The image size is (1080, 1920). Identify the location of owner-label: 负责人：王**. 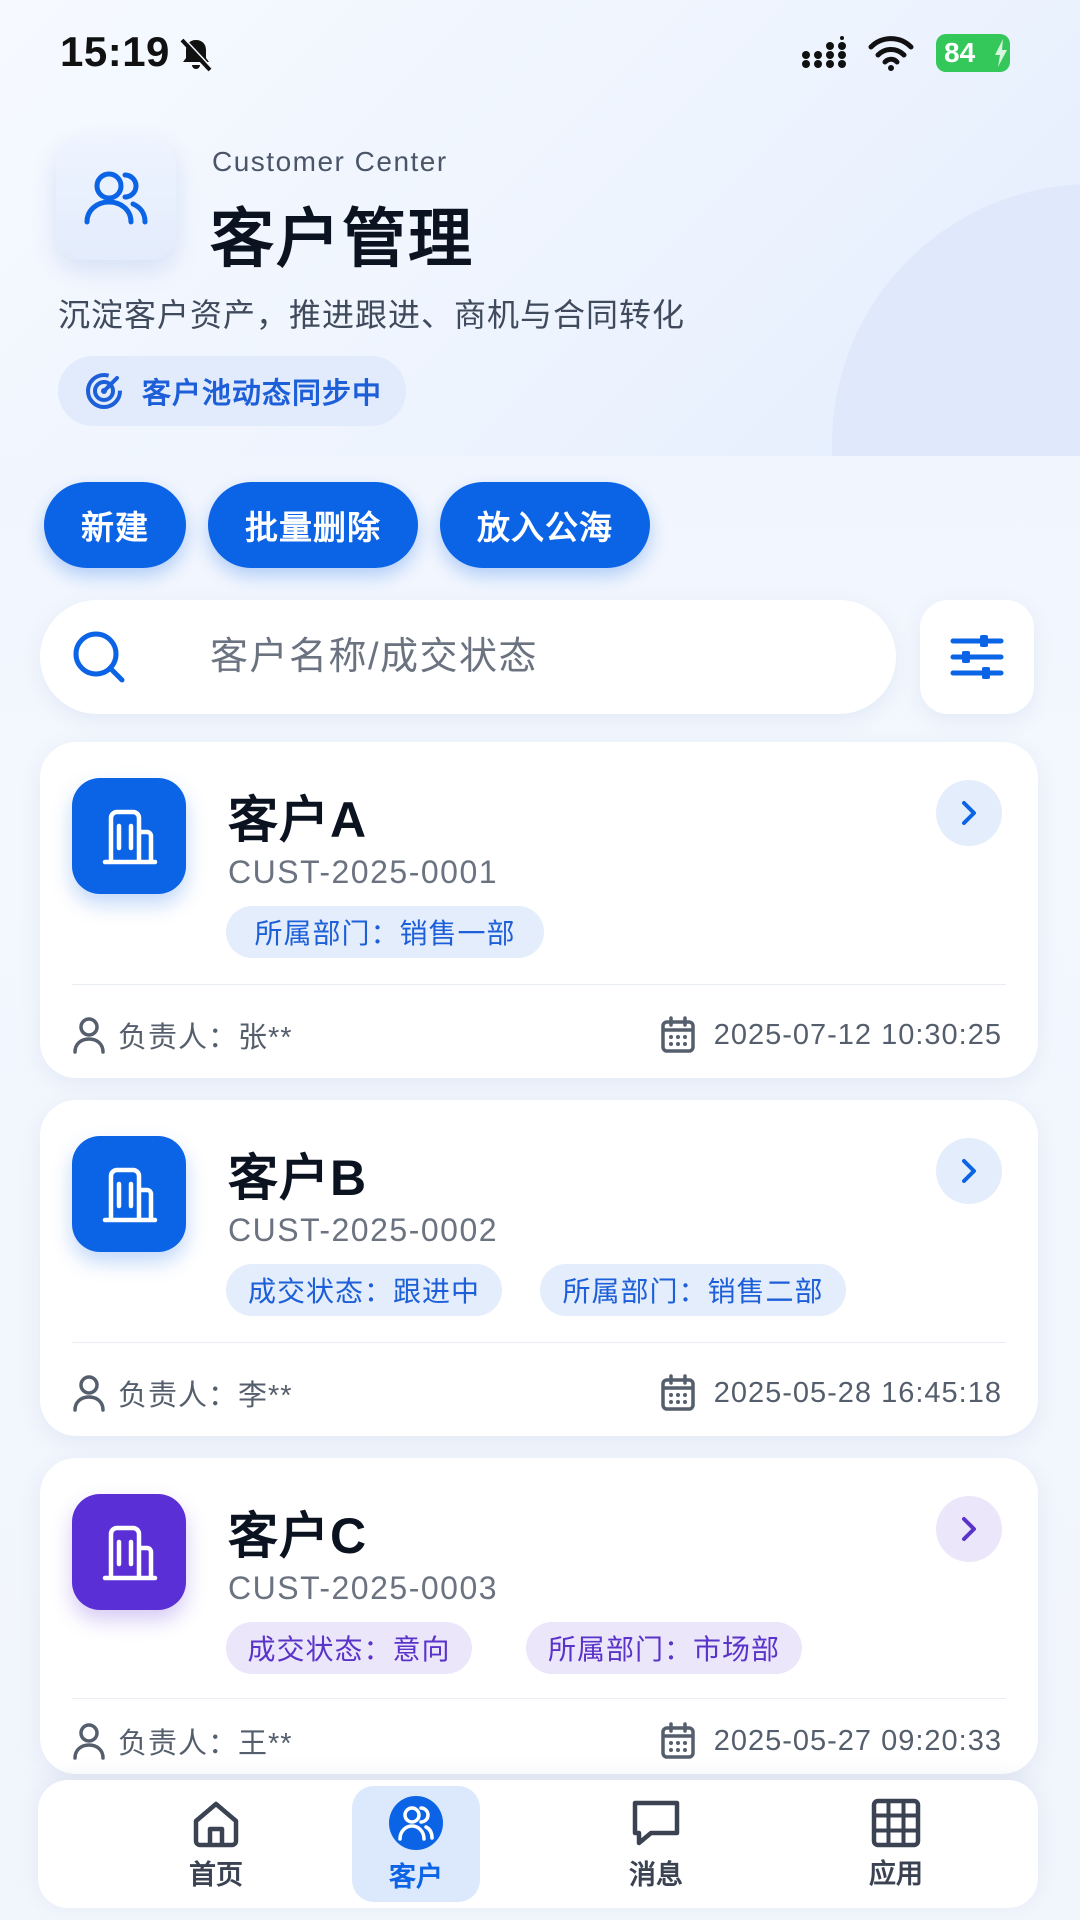
(205, 1744).